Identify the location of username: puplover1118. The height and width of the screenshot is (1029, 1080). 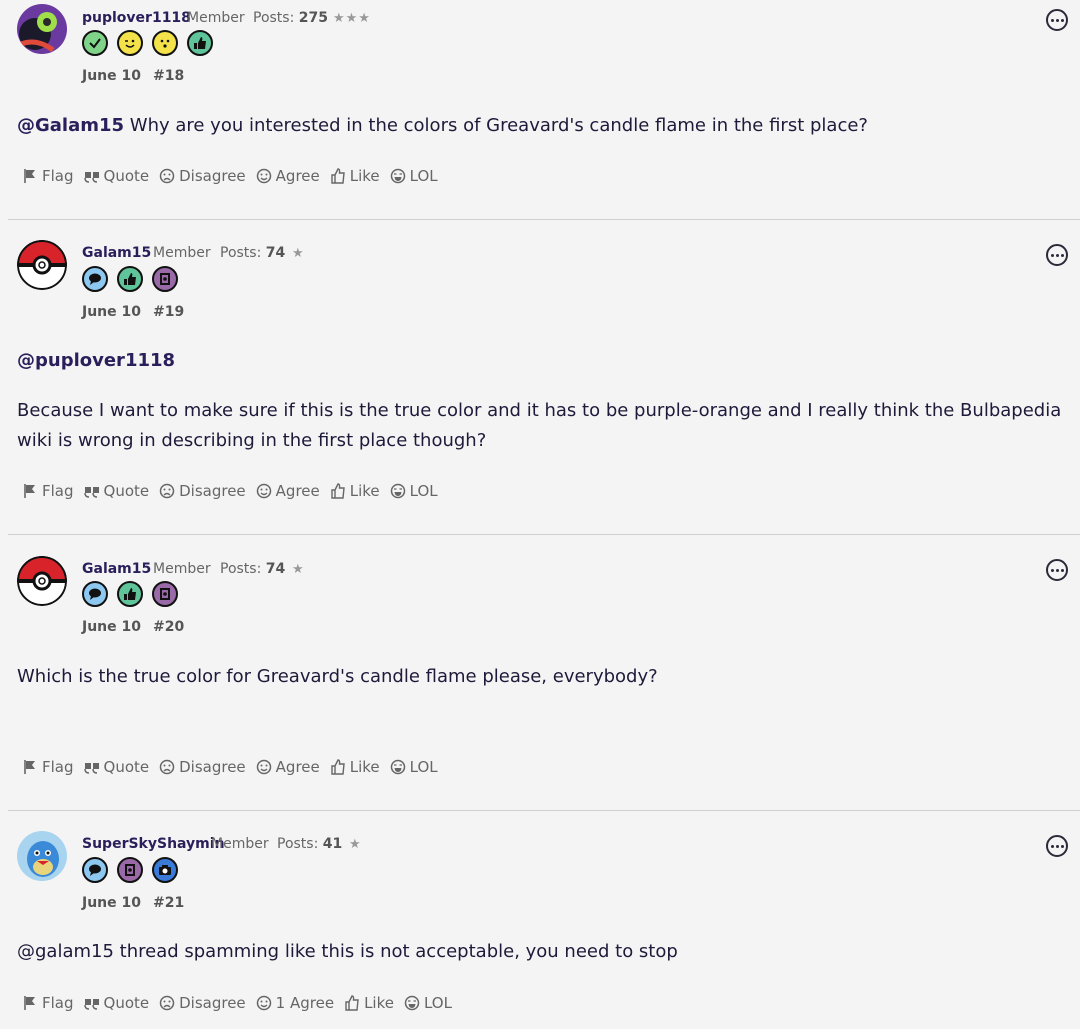
(136, 18).